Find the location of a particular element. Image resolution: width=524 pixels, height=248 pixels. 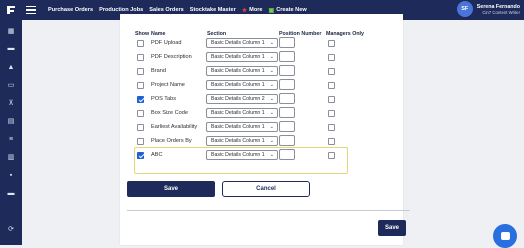

field-name: Project Name is located at coordinates (168, 85).